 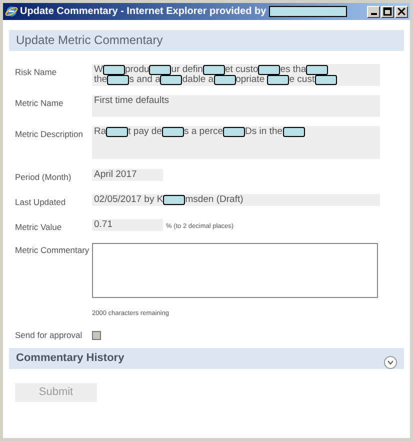 I want to click on chevron-icon, so click(x=390, y=362).